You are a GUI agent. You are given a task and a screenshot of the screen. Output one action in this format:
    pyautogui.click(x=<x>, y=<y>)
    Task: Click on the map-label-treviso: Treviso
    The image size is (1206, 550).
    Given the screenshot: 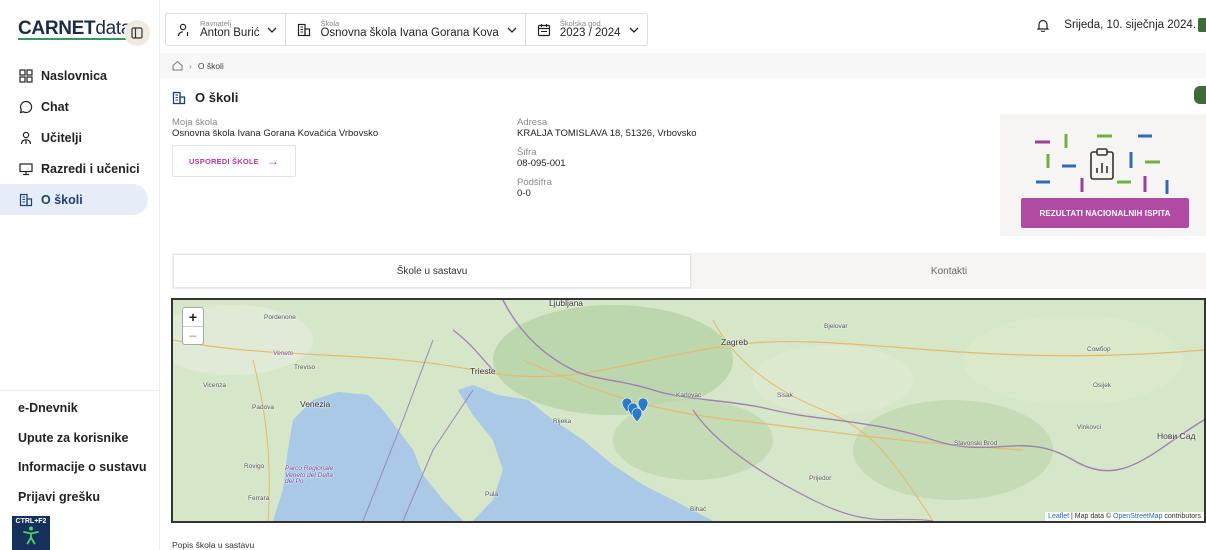 What is the action you would take?
    pyautogui.click(x=305, y=367)
    